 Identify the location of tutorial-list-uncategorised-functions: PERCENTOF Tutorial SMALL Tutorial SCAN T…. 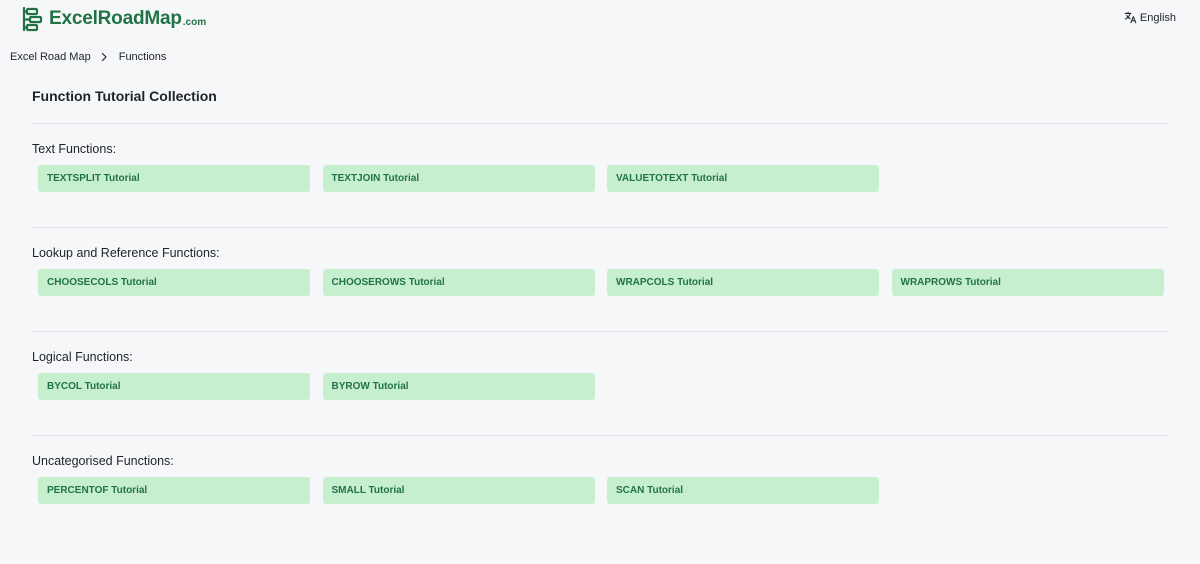
(465, 490).